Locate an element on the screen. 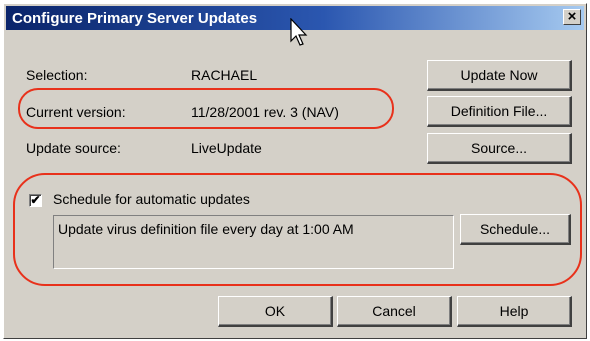 This screenshot has width=590, height=341. selection-label: Selection: is located at coordinates (57, 75).